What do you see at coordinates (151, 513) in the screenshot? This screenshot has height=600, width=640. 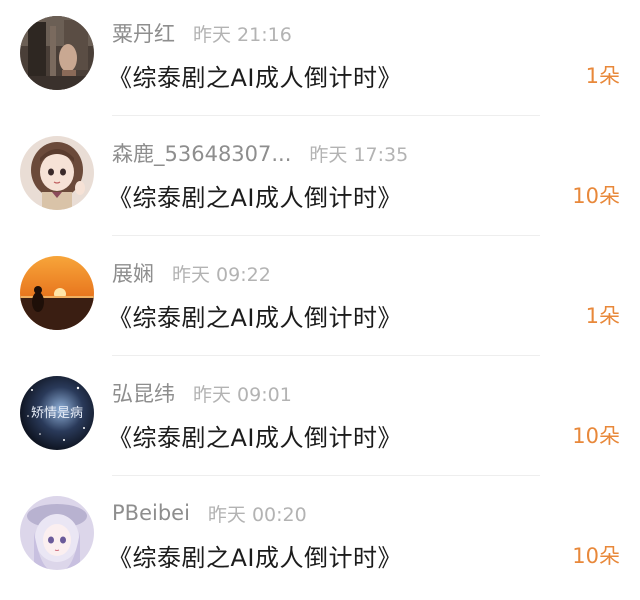 I see `username: PBeibei` at bounding box center [151, 513].